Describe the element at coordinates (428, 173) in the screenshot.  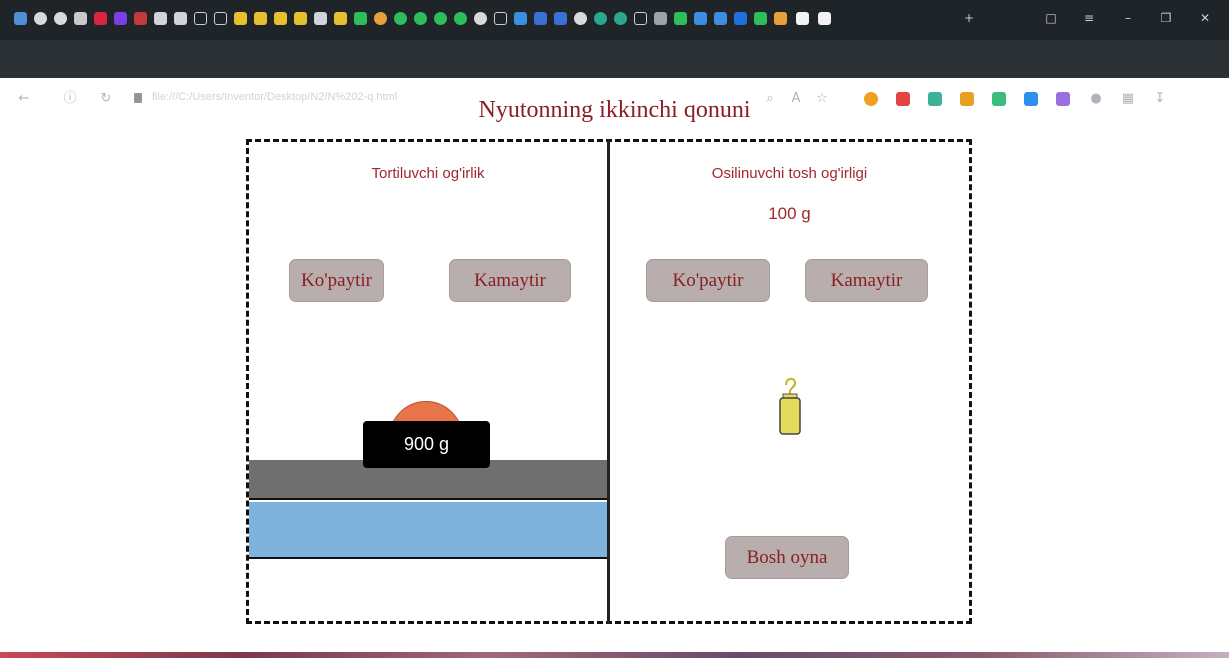
I see `left-panel-title: Tortiluvchi og'irlik` at that location.